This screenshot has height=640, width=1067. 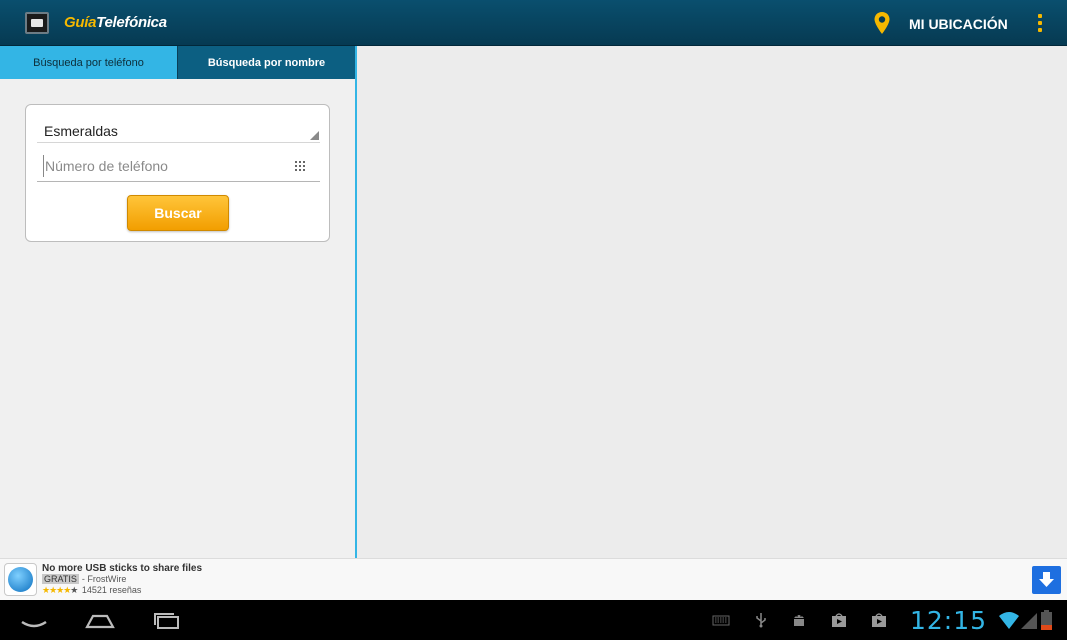 What do you see at coordinates (100, 620) in the screenshot?
I see `home-icon` at bounding box center [100, 620].